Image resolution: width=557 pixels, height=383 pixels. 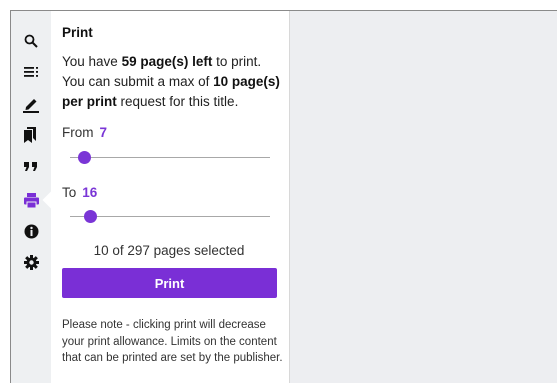 I want to click on bookmarks-icon, so click(x=30, y=135).